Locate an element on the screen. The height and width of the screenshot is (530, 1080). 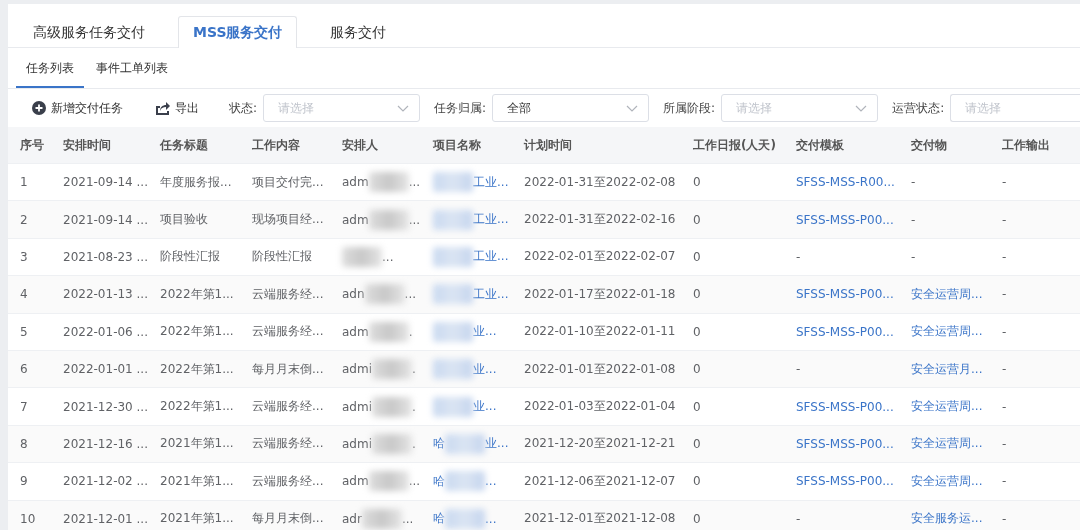
table-cell: 2022-01-31至2022-02-08 is located at coordinates (600, 182).